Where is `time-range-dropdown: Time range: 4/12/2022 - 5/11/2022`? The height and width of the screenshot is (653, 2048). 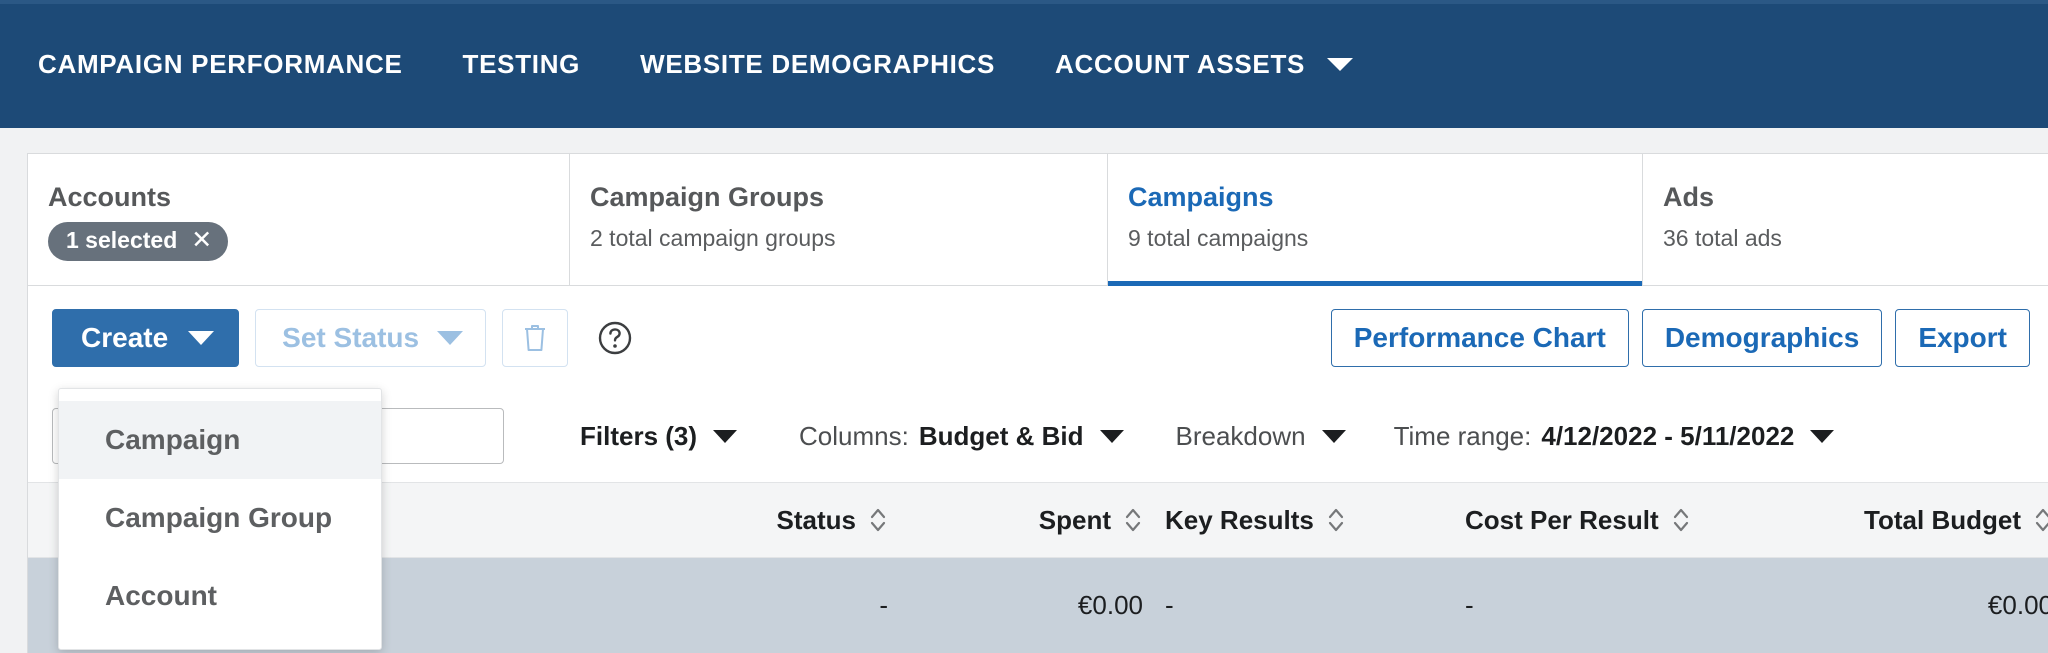
time-range-dropdown: Time range: 4/12/2022 - 5/11/2022 is located at coordinates (1614, 436).